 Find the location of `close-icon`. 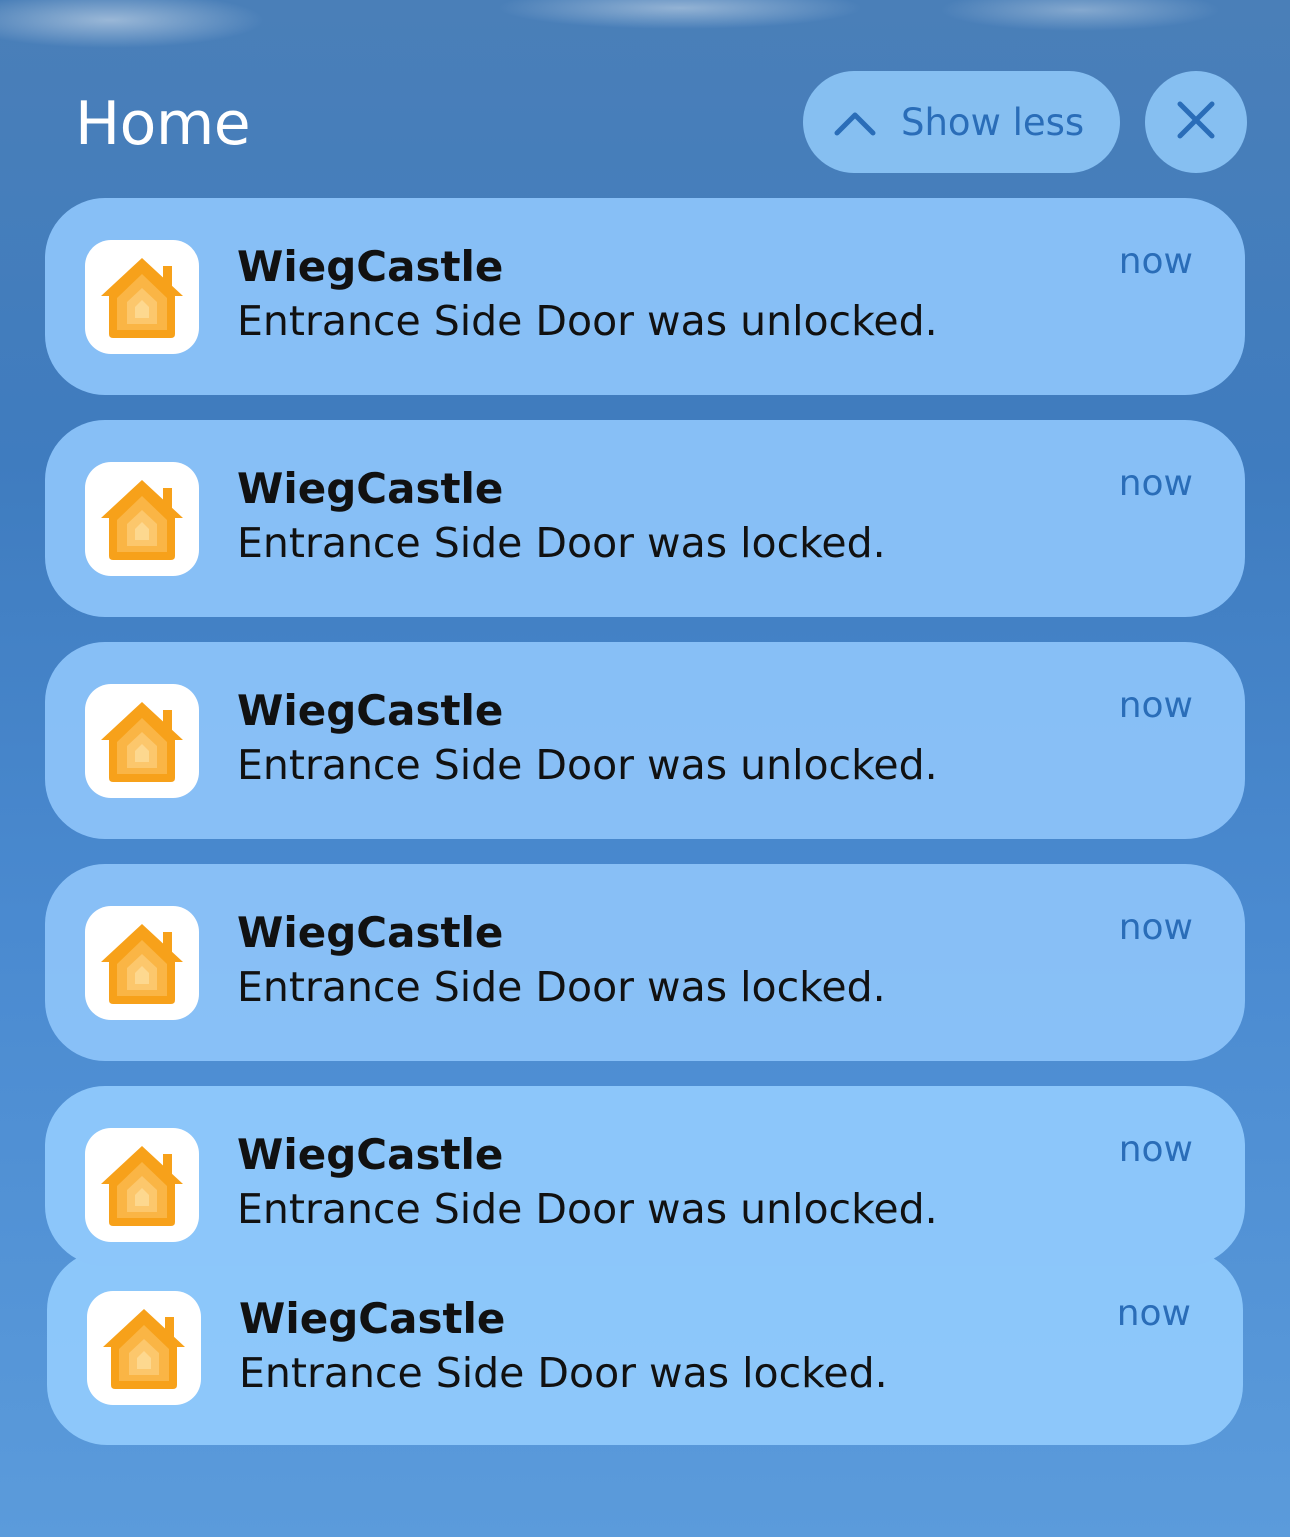

close-icon is located at coordinates (1196, 122).